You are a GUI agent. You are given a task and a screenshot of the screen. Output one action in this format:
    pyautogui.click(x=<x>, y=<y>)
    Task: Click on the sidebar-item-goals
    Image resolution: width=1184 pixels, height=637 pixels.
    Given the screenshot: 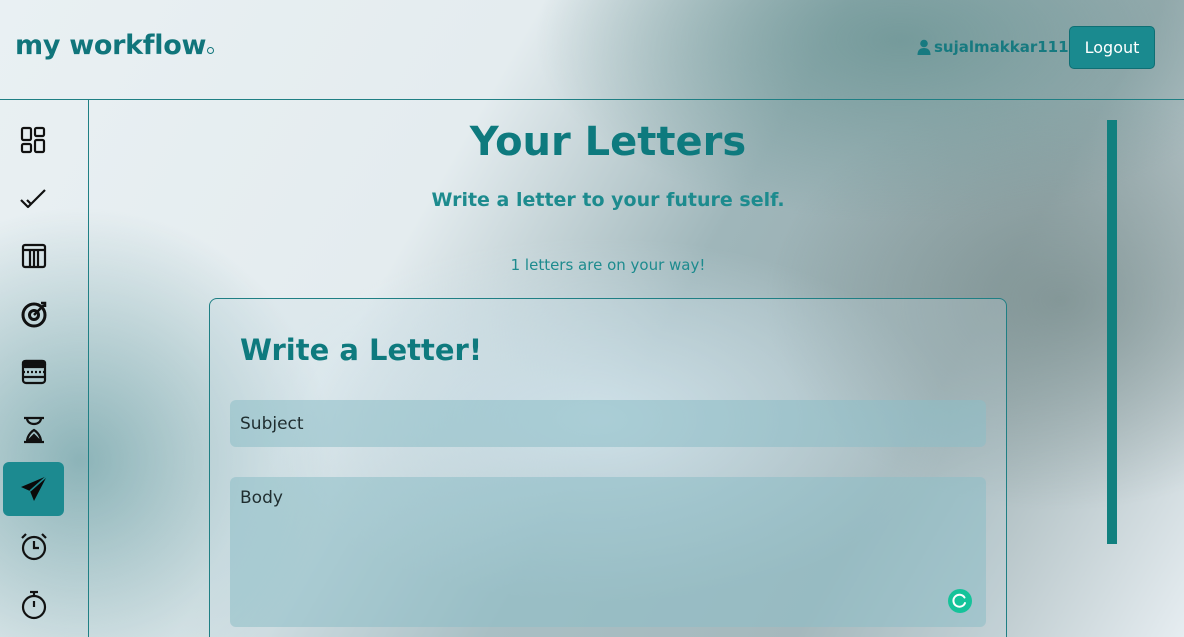 What is the action you would take?
    pyautogui.click(x=33, y=314)
    